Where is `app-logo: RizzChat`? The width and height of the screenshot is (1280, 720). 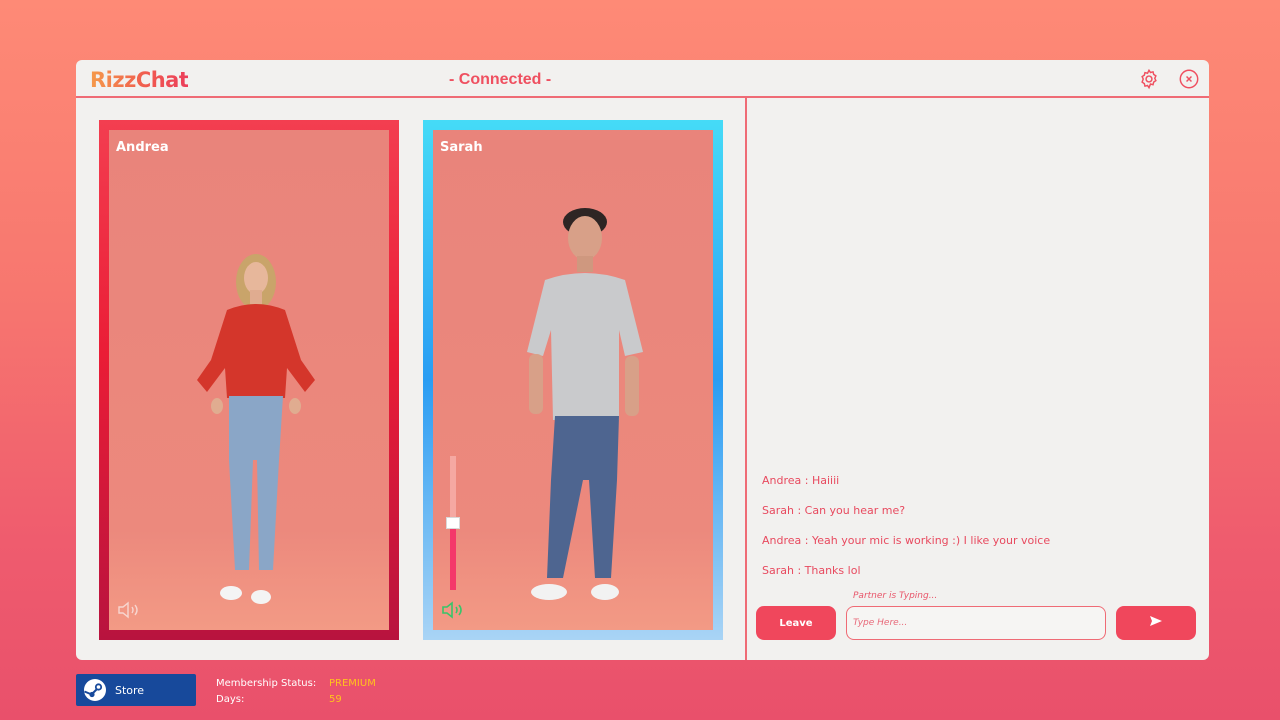
app-logo: RizzChat is located at coordinates (139, 80).